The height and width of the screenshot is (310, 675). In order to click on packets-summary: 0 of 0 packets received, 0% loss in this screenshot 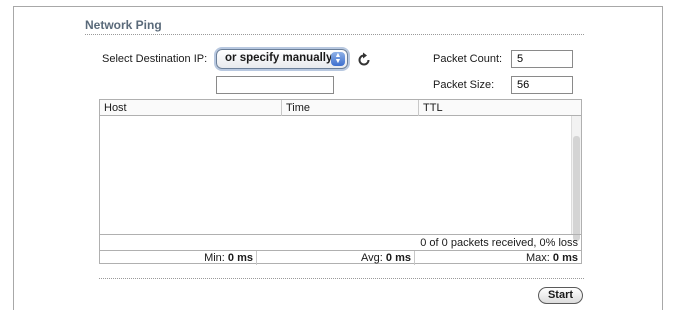, I will do `click(340, 242)`.